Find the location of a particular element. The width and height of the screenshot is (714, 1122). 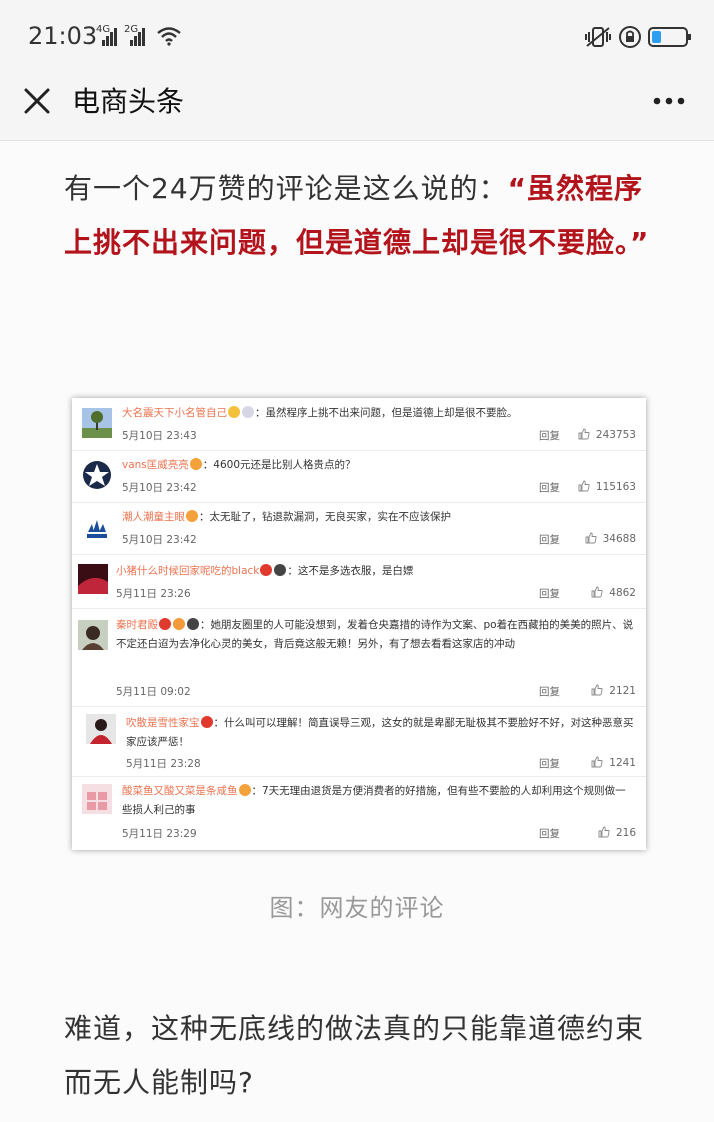

comment-date: 5月11日 23:29 is located at coordinates (159, 834).